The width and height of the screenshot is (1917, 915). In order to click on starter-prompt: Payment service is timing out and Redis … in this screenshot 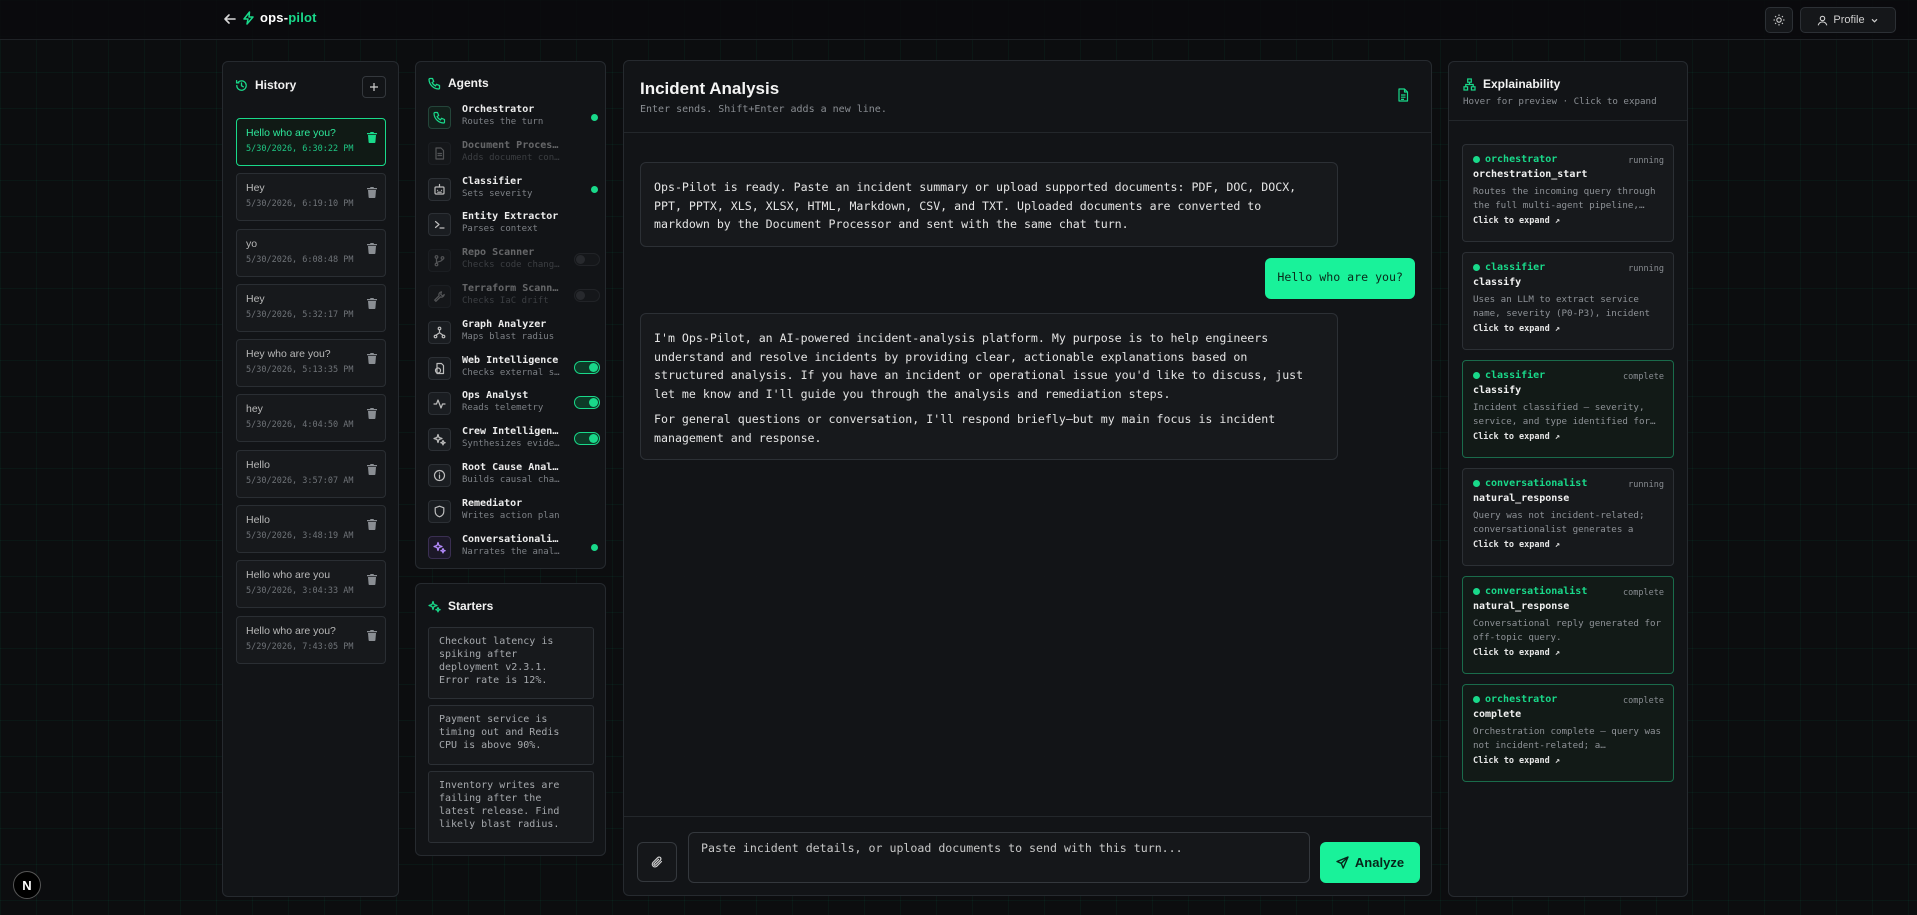, I will do `click(511, 735)`.